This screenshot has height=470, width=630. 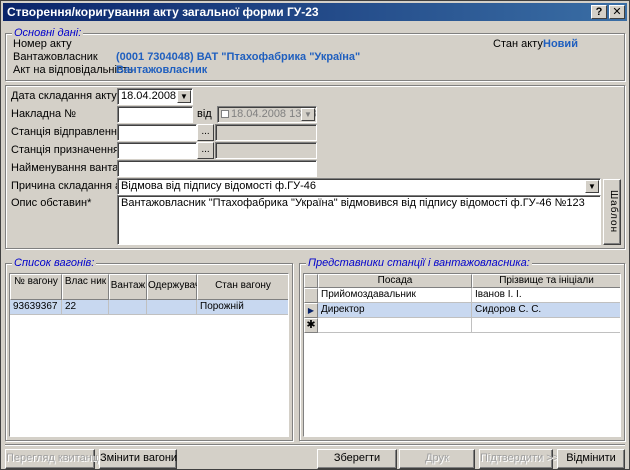 What do you see at coordinates (85, 307) in the screenshot?
I see `wagon-owner-cell: 22` at bounding box center [85, 307].